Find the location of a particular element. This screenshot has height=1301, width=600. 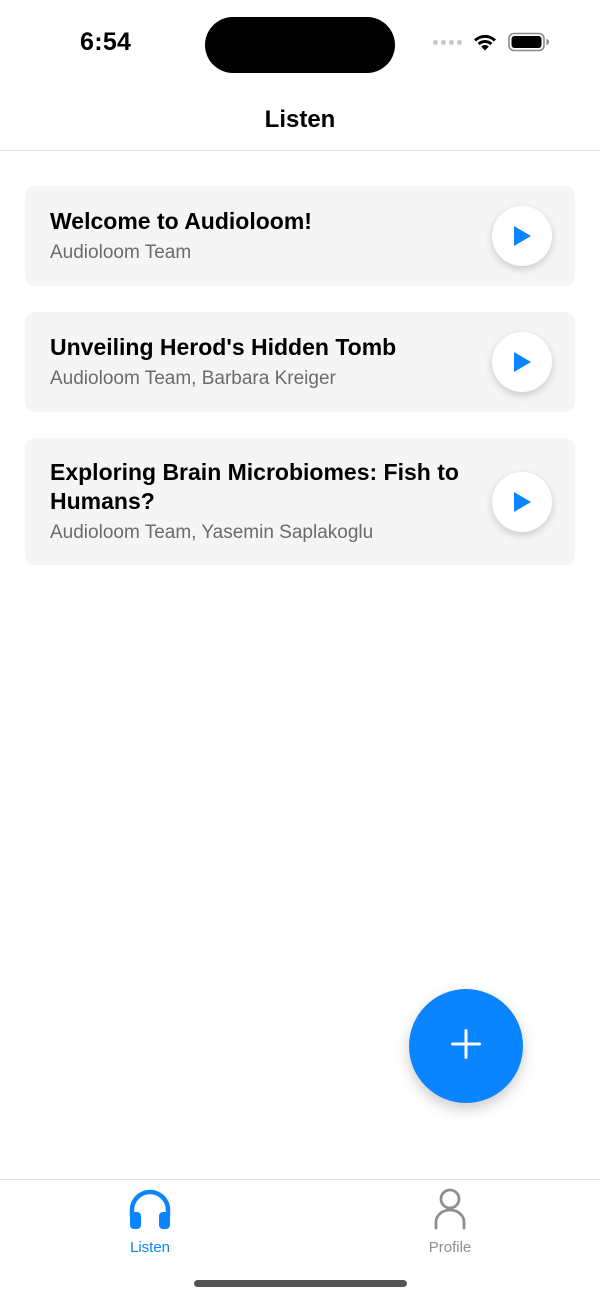

episode-title: Welcome to Audioloom! is located at coordinates (181, 221).